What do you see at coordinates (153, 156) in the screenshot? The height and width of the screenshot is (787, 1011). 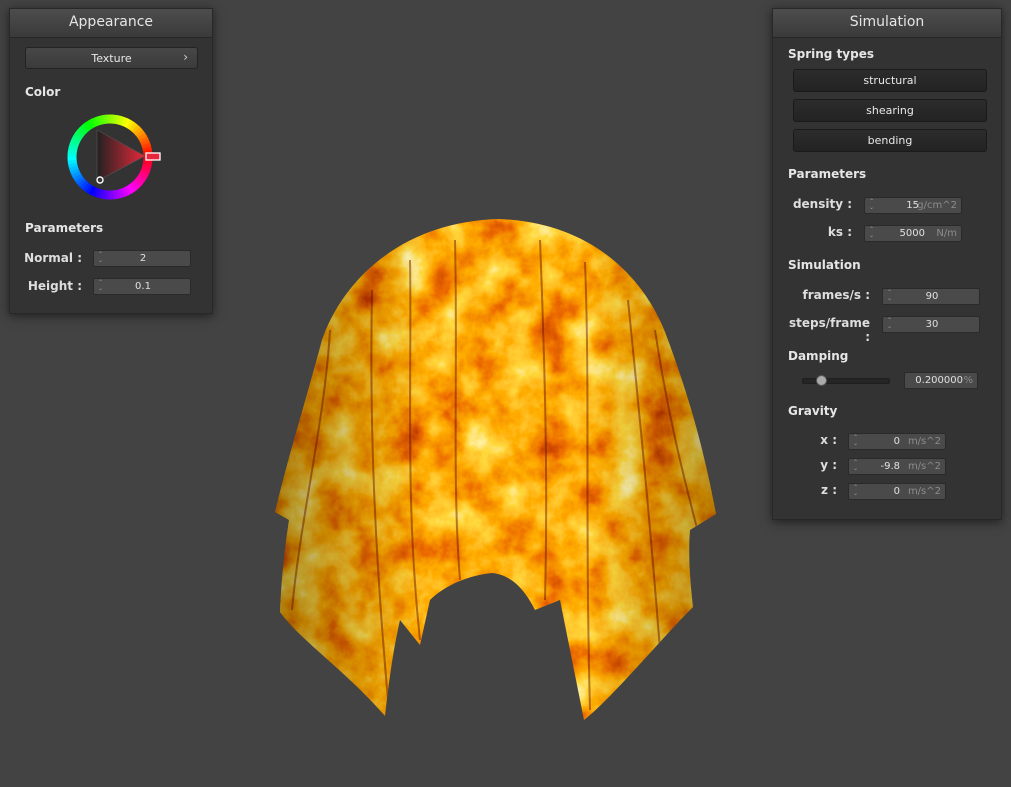 I see `hue-selector` at bounding box center [153, 156].